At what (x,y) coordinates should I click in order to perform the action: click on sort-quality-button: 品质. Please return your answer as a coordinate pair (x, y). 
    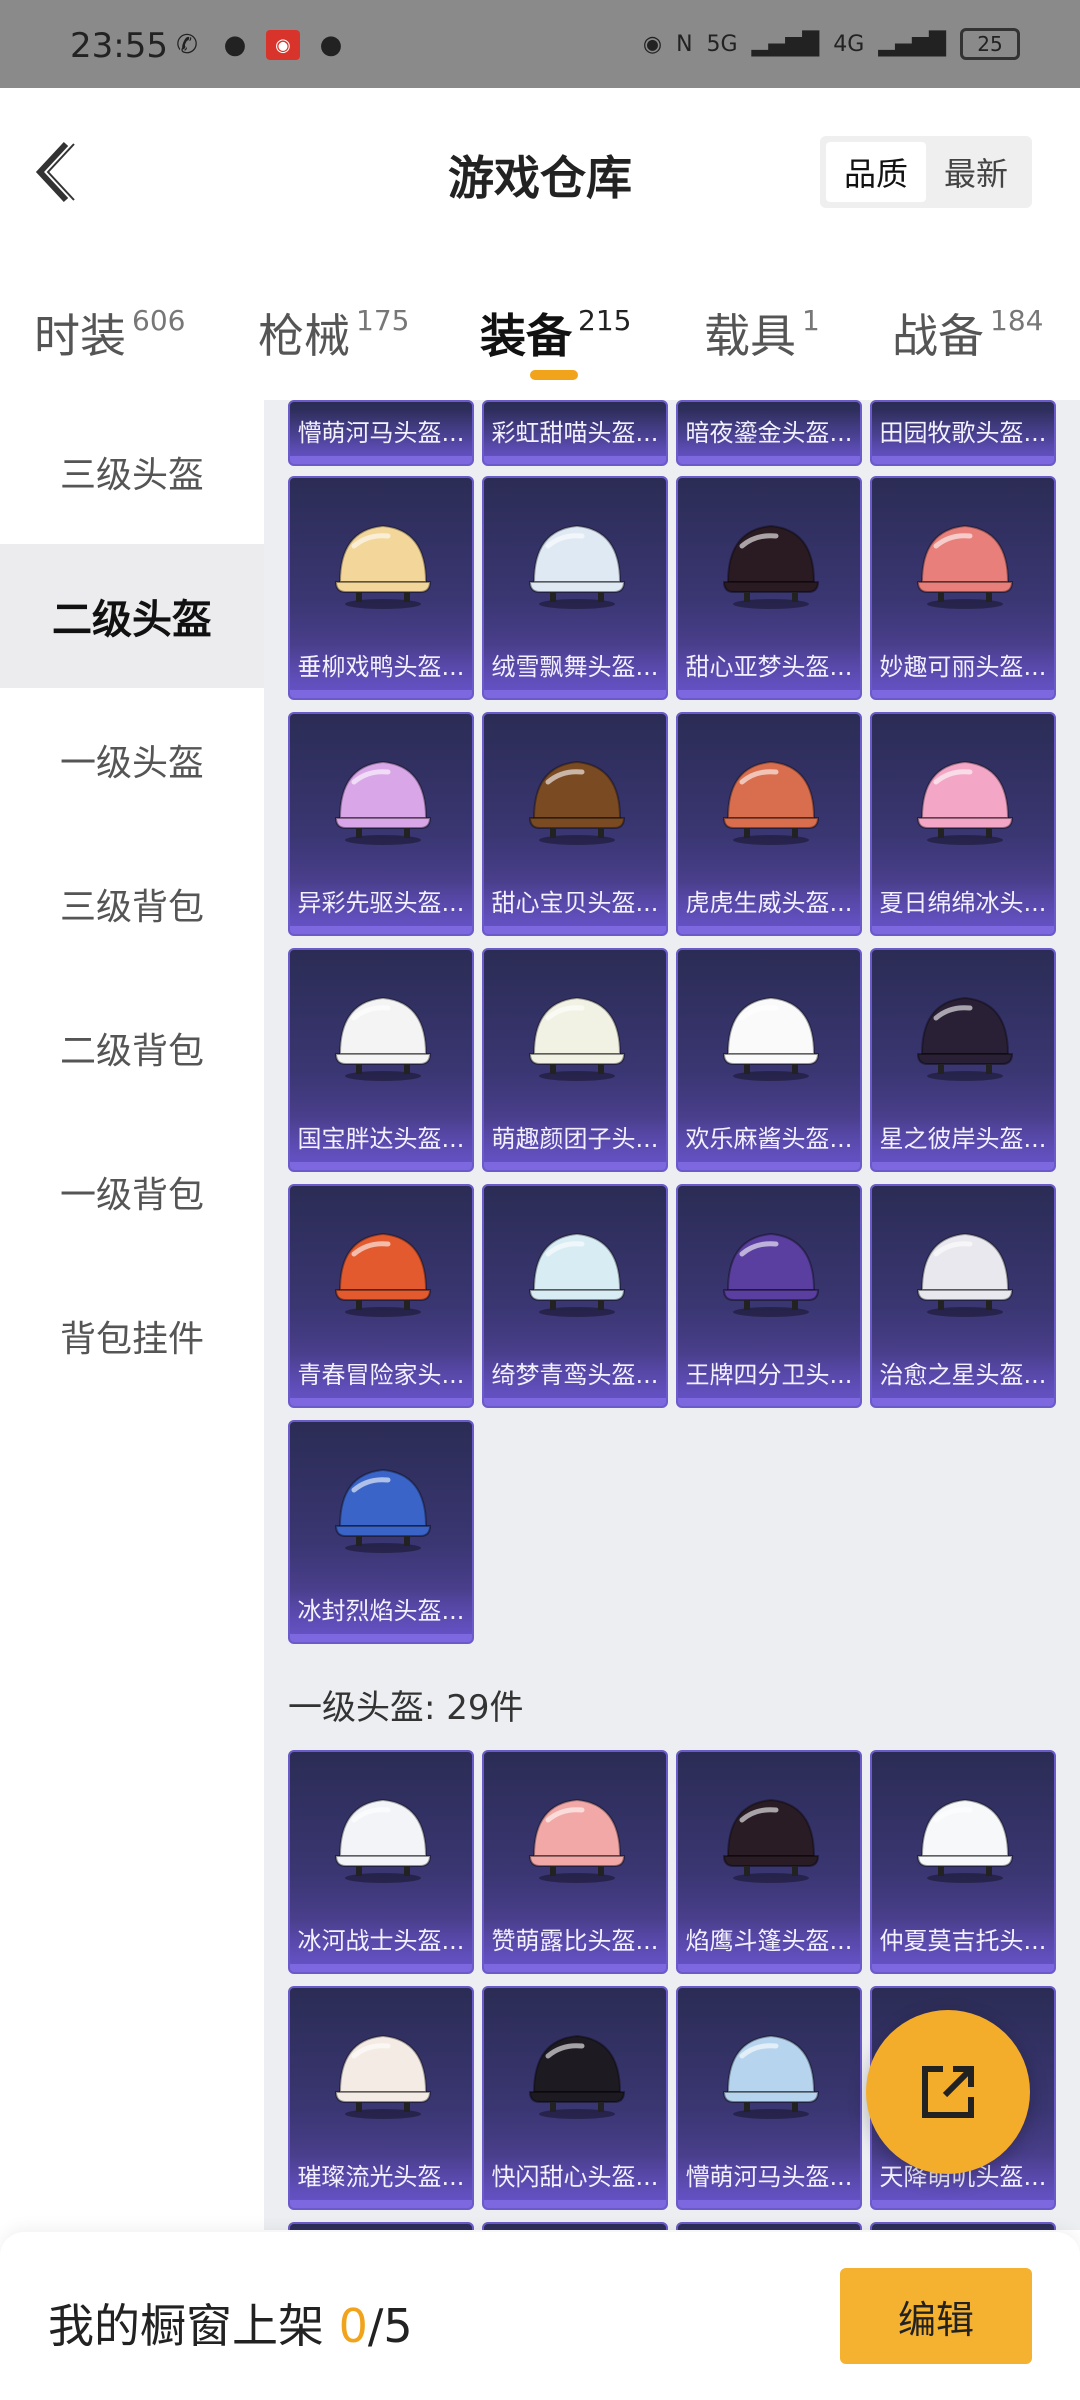
    Looking at the image, I should click on (876, 172).